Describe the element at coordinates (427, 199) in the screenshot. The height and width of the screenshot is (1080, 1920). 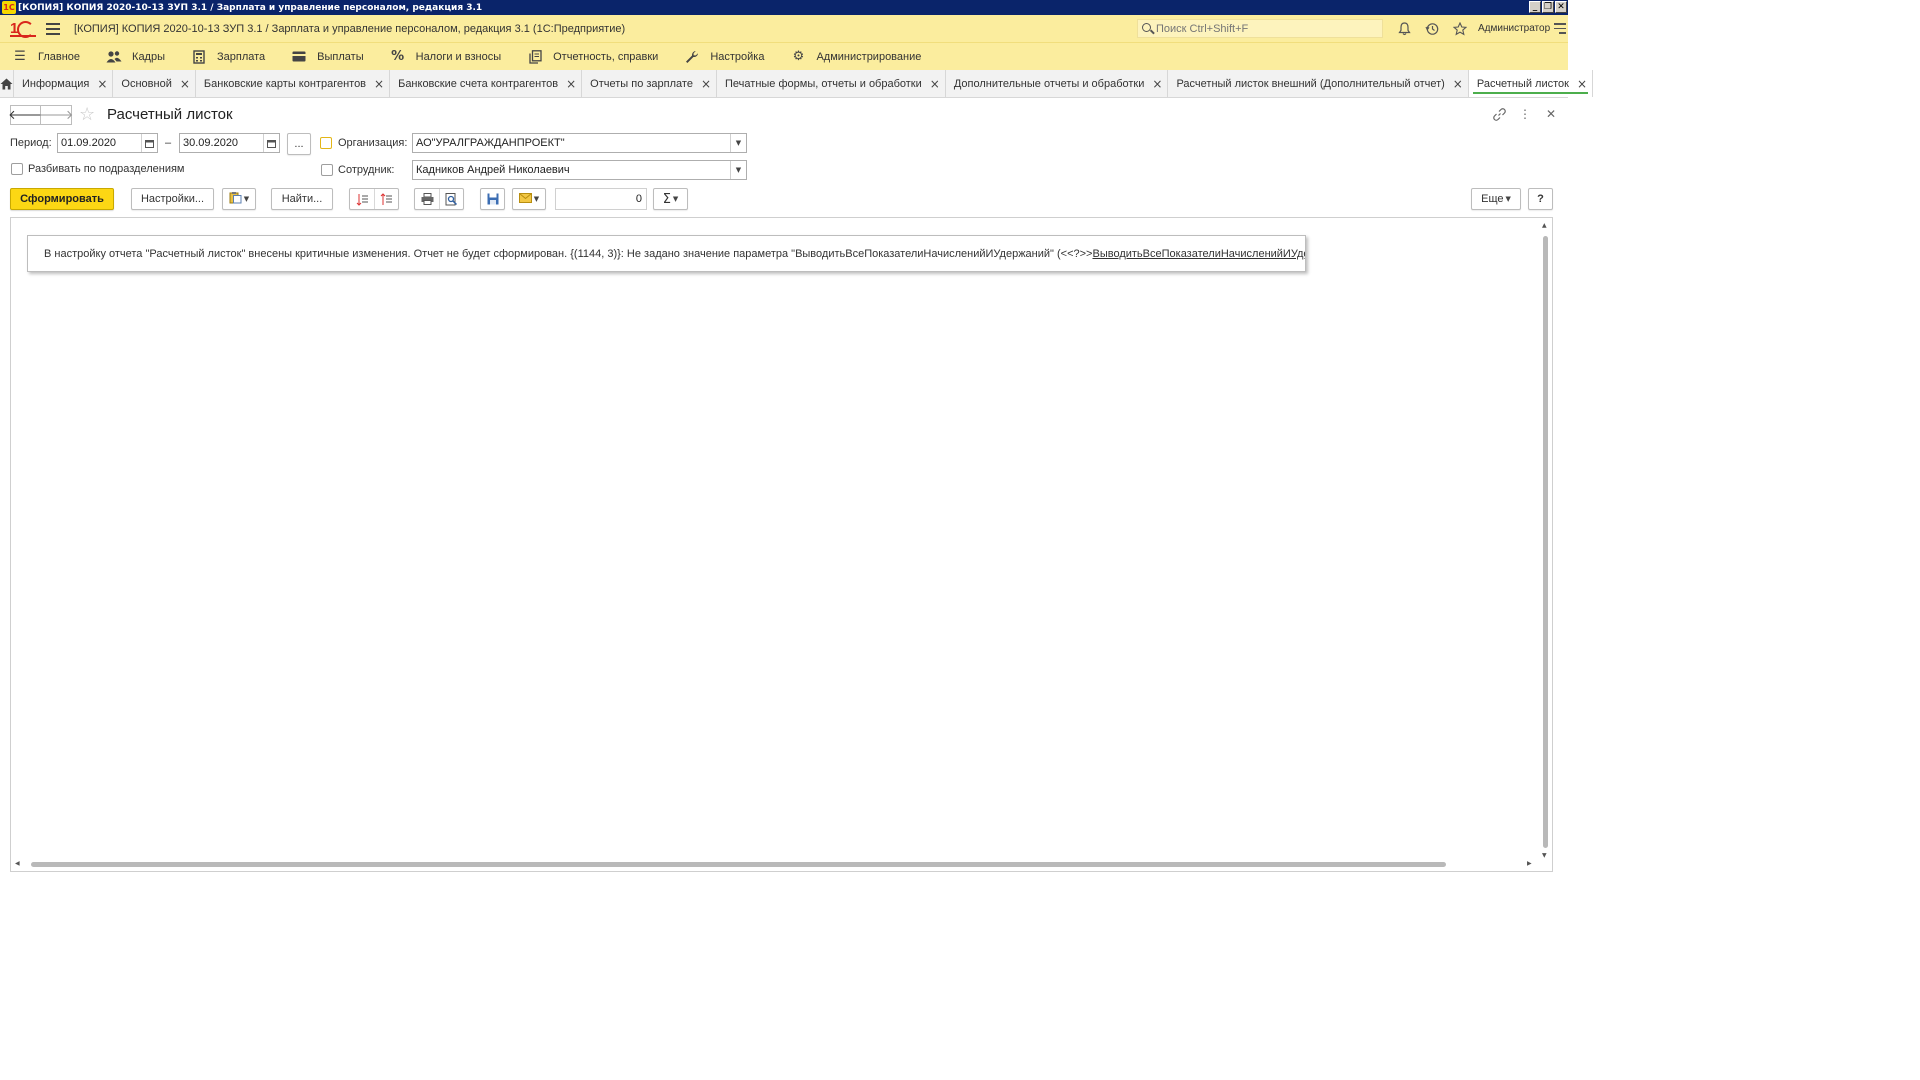
I see `print-icon` at that location.